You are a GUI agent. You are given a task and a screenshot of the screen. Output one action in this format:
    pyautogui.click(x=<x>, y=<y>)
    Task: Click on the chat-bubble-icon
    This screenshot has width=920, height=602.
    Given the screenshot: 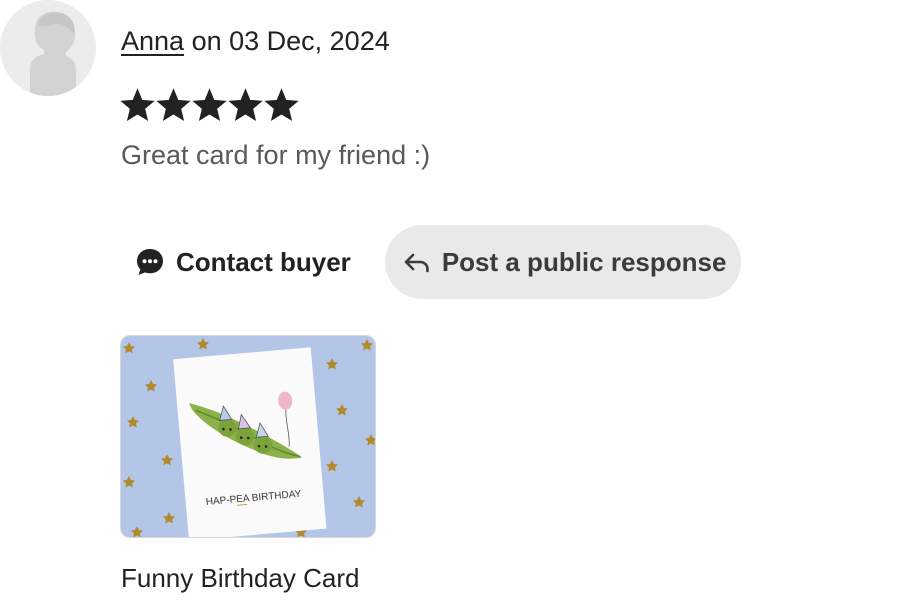 What is the action you would take?
    pyautogui.click(x=150, y=262)
    